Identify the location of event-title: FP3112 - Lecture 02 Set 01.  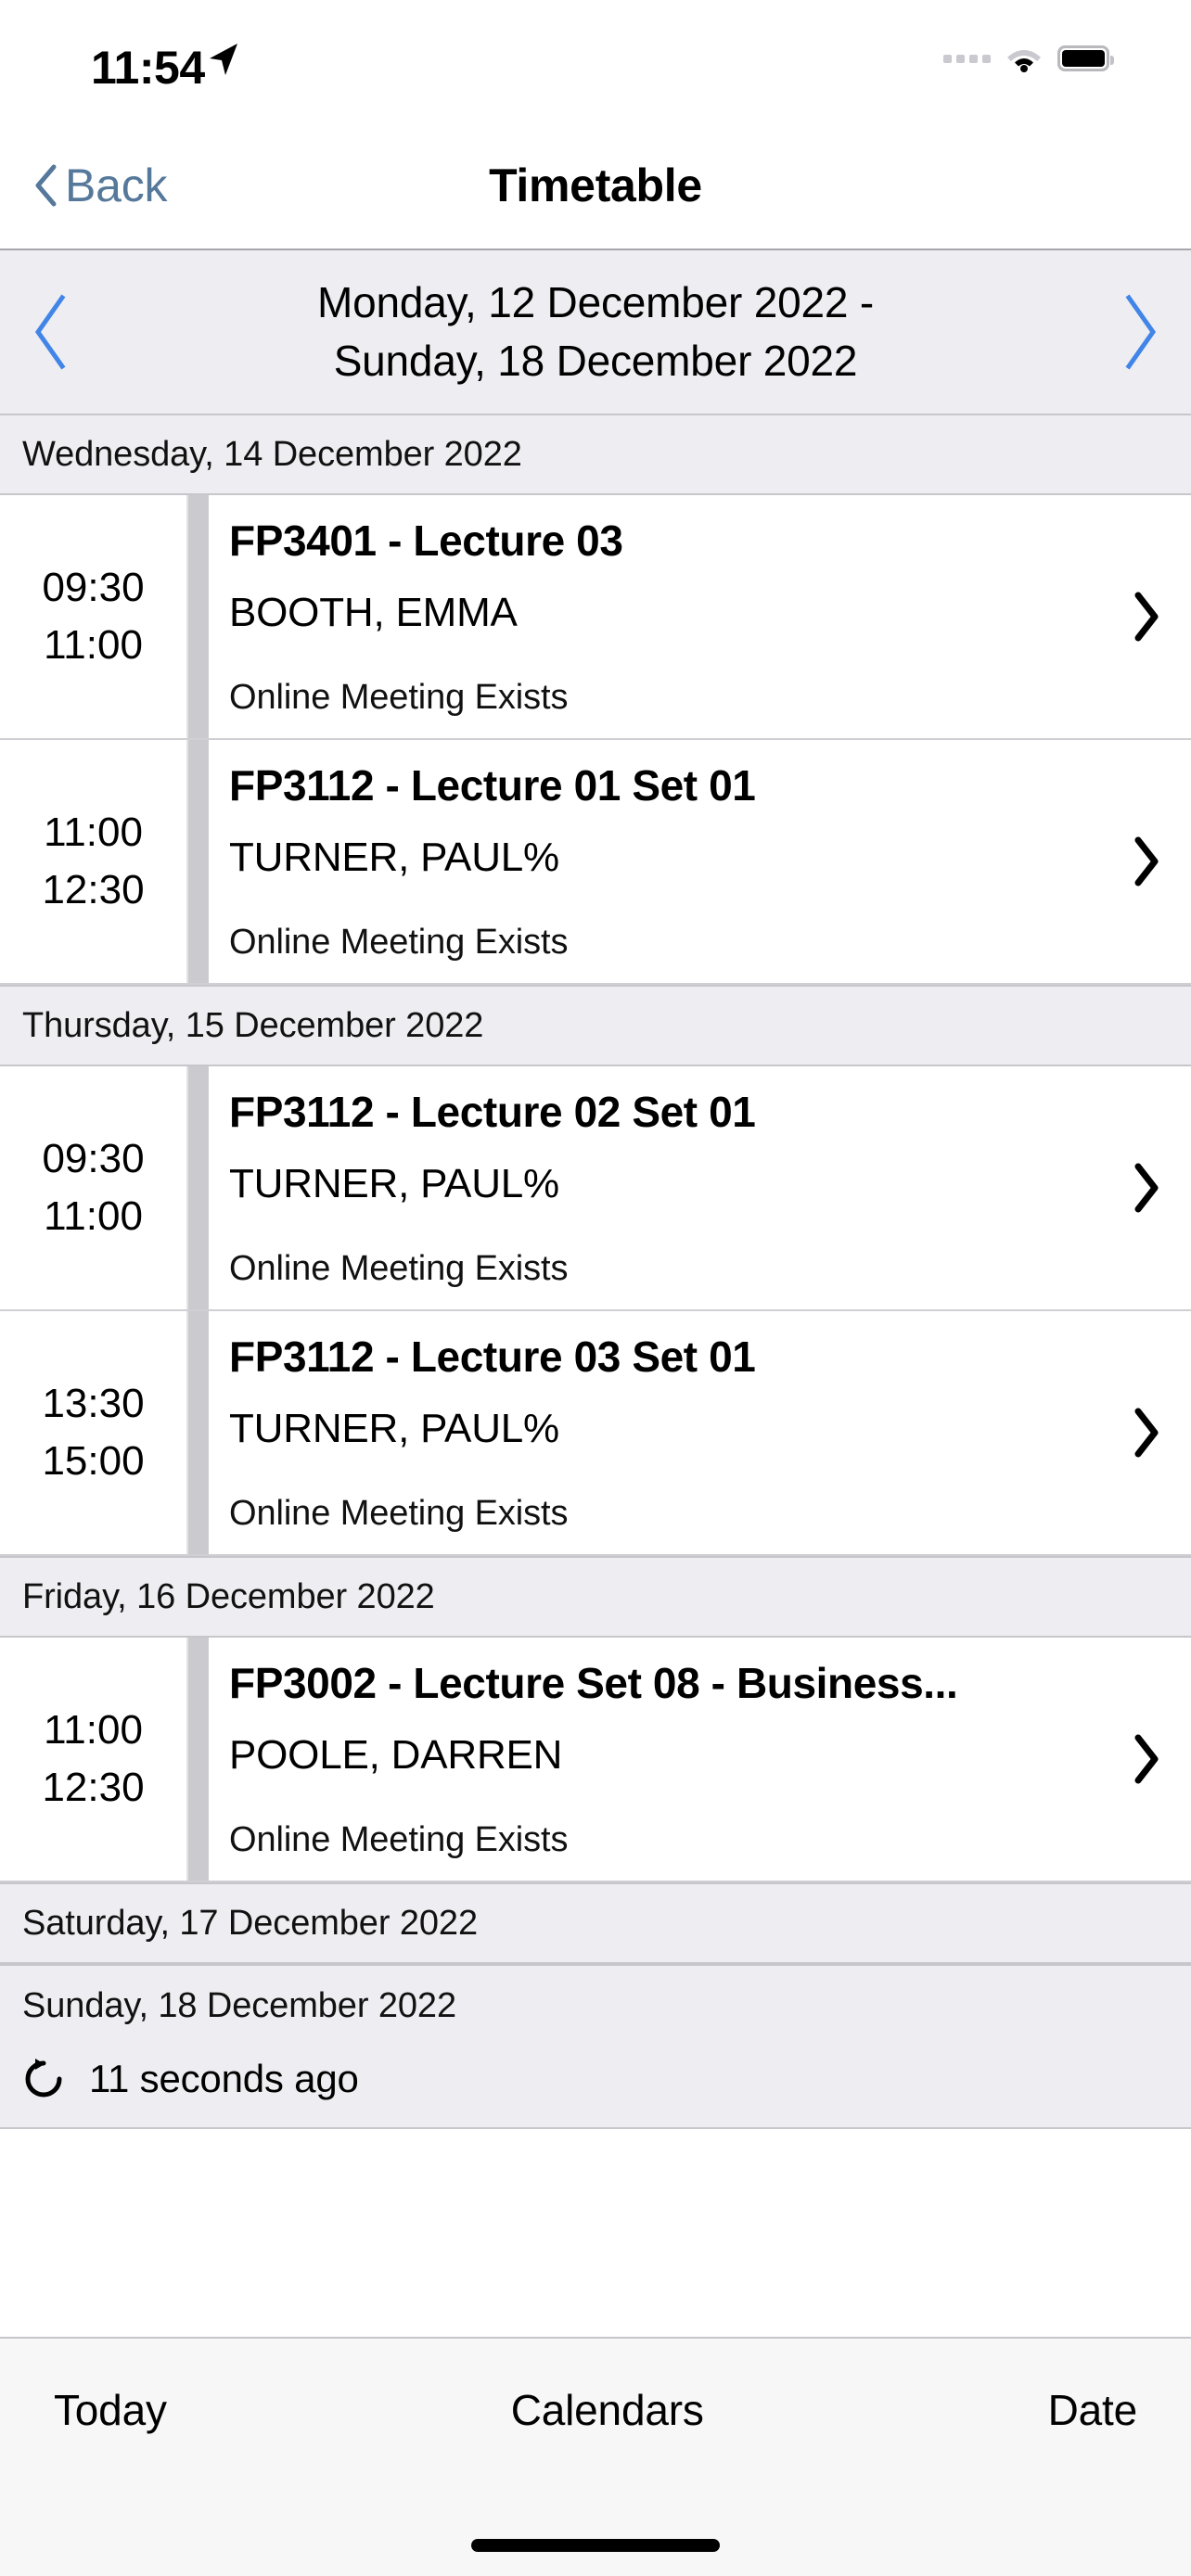
(492, 1112).